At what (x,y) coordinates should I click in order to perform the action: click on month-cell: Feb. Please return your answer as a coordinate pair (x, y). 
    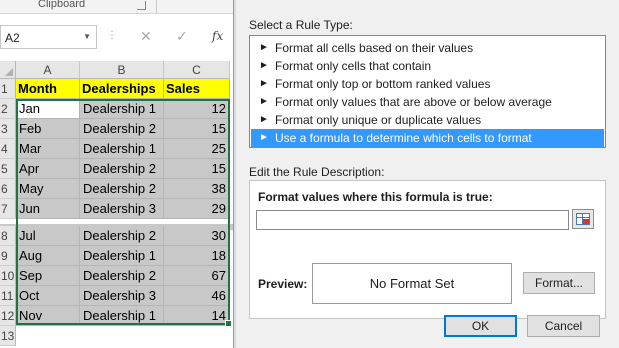
    Looking at the image, I should click on (48, 129).